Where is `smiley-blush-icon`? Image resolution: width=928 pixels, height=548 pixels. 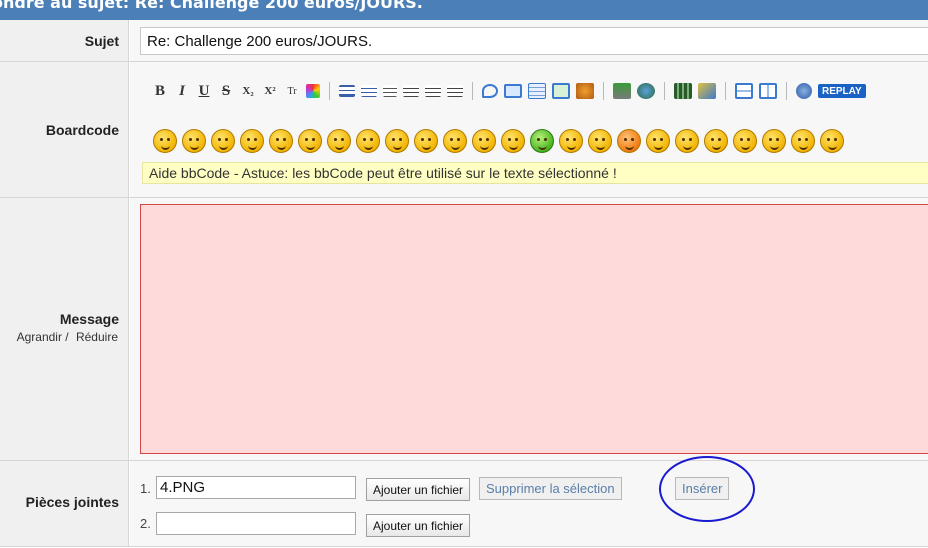 smiley-blush-icon is located at coordinates (629, 141).